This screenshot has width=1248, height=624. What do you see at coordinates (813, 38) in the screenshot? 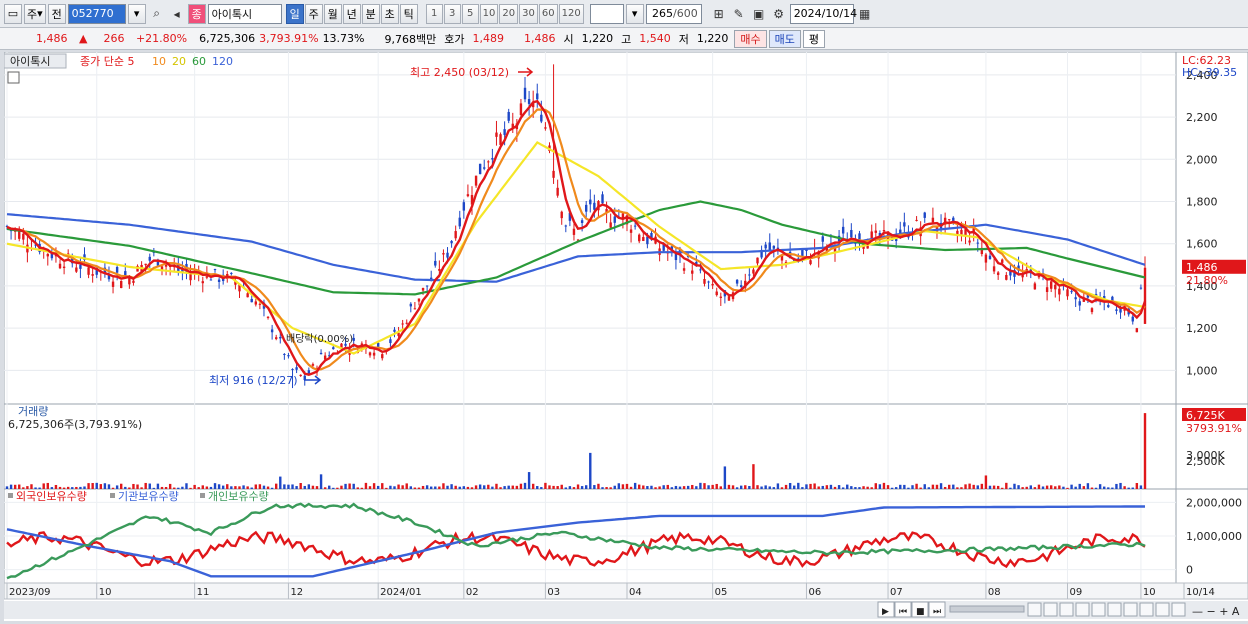
I see `eval-button: 평` at bounding box center [813, 38].